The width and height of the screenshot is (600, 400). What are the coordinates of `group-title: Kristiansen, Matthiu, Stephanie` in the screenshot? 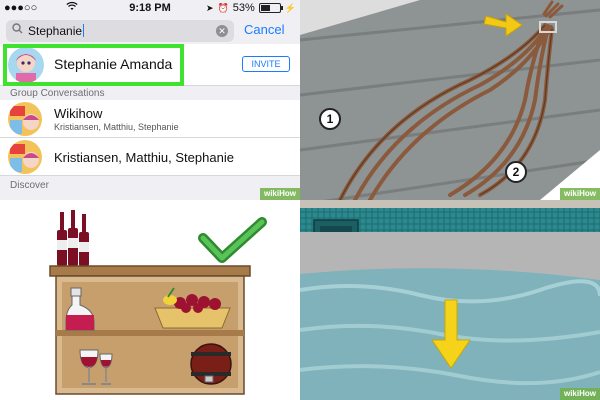 It's located at (144, 157).